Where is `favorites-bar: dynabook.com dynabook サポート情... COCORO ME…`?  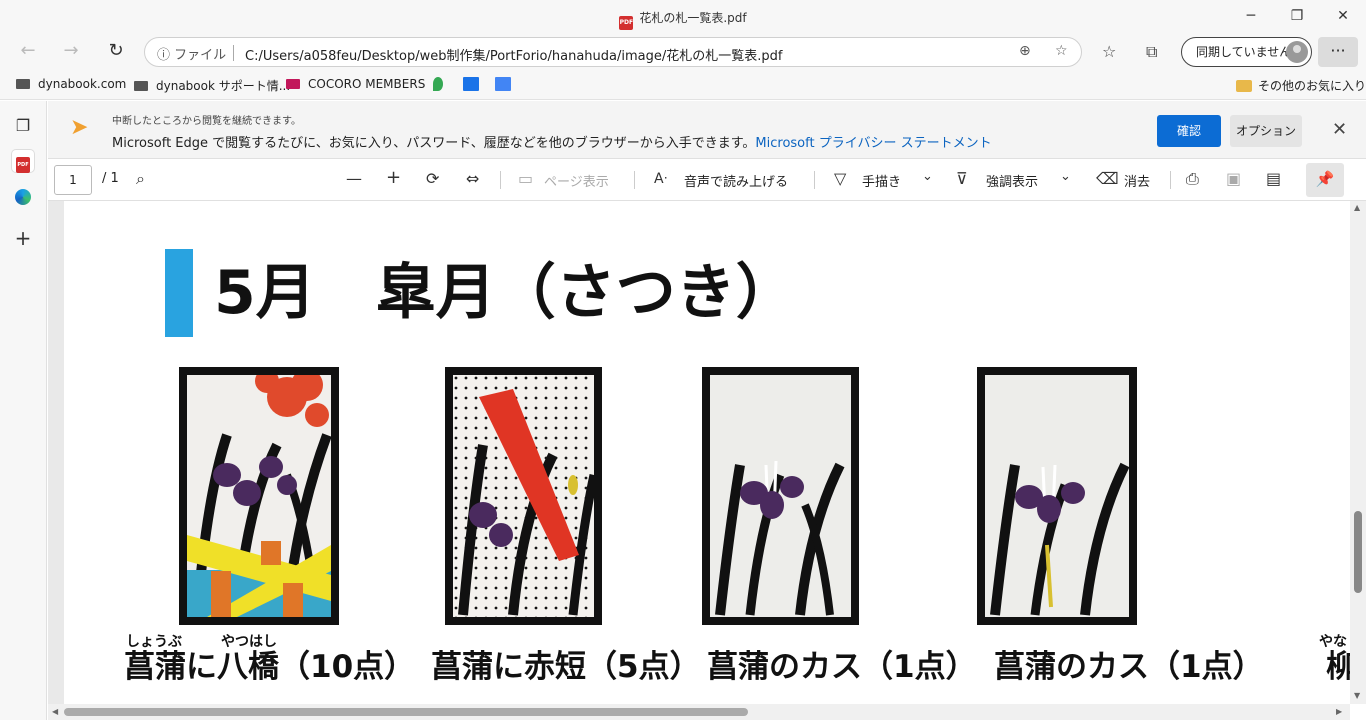
favorites-bar: dynabook.com dynabook サポート情... COCORO ME… is located at coordinates (683, 85).